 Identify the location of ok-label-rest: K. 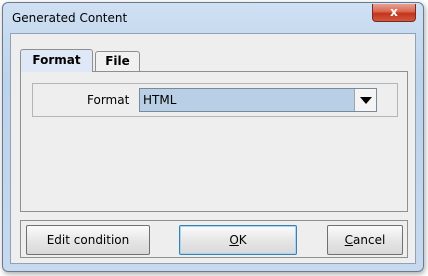
(242, 240).